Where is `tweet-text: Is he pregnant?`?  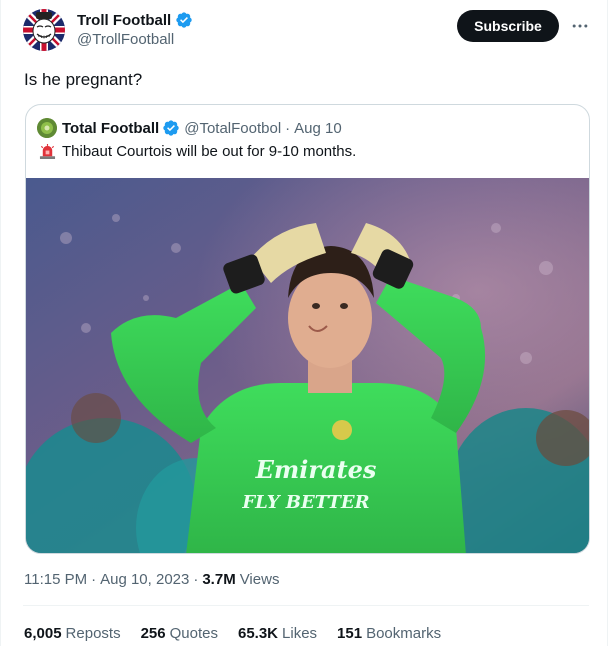 tweet-text: Is he pregnant? is located at coordinates (83, 79).